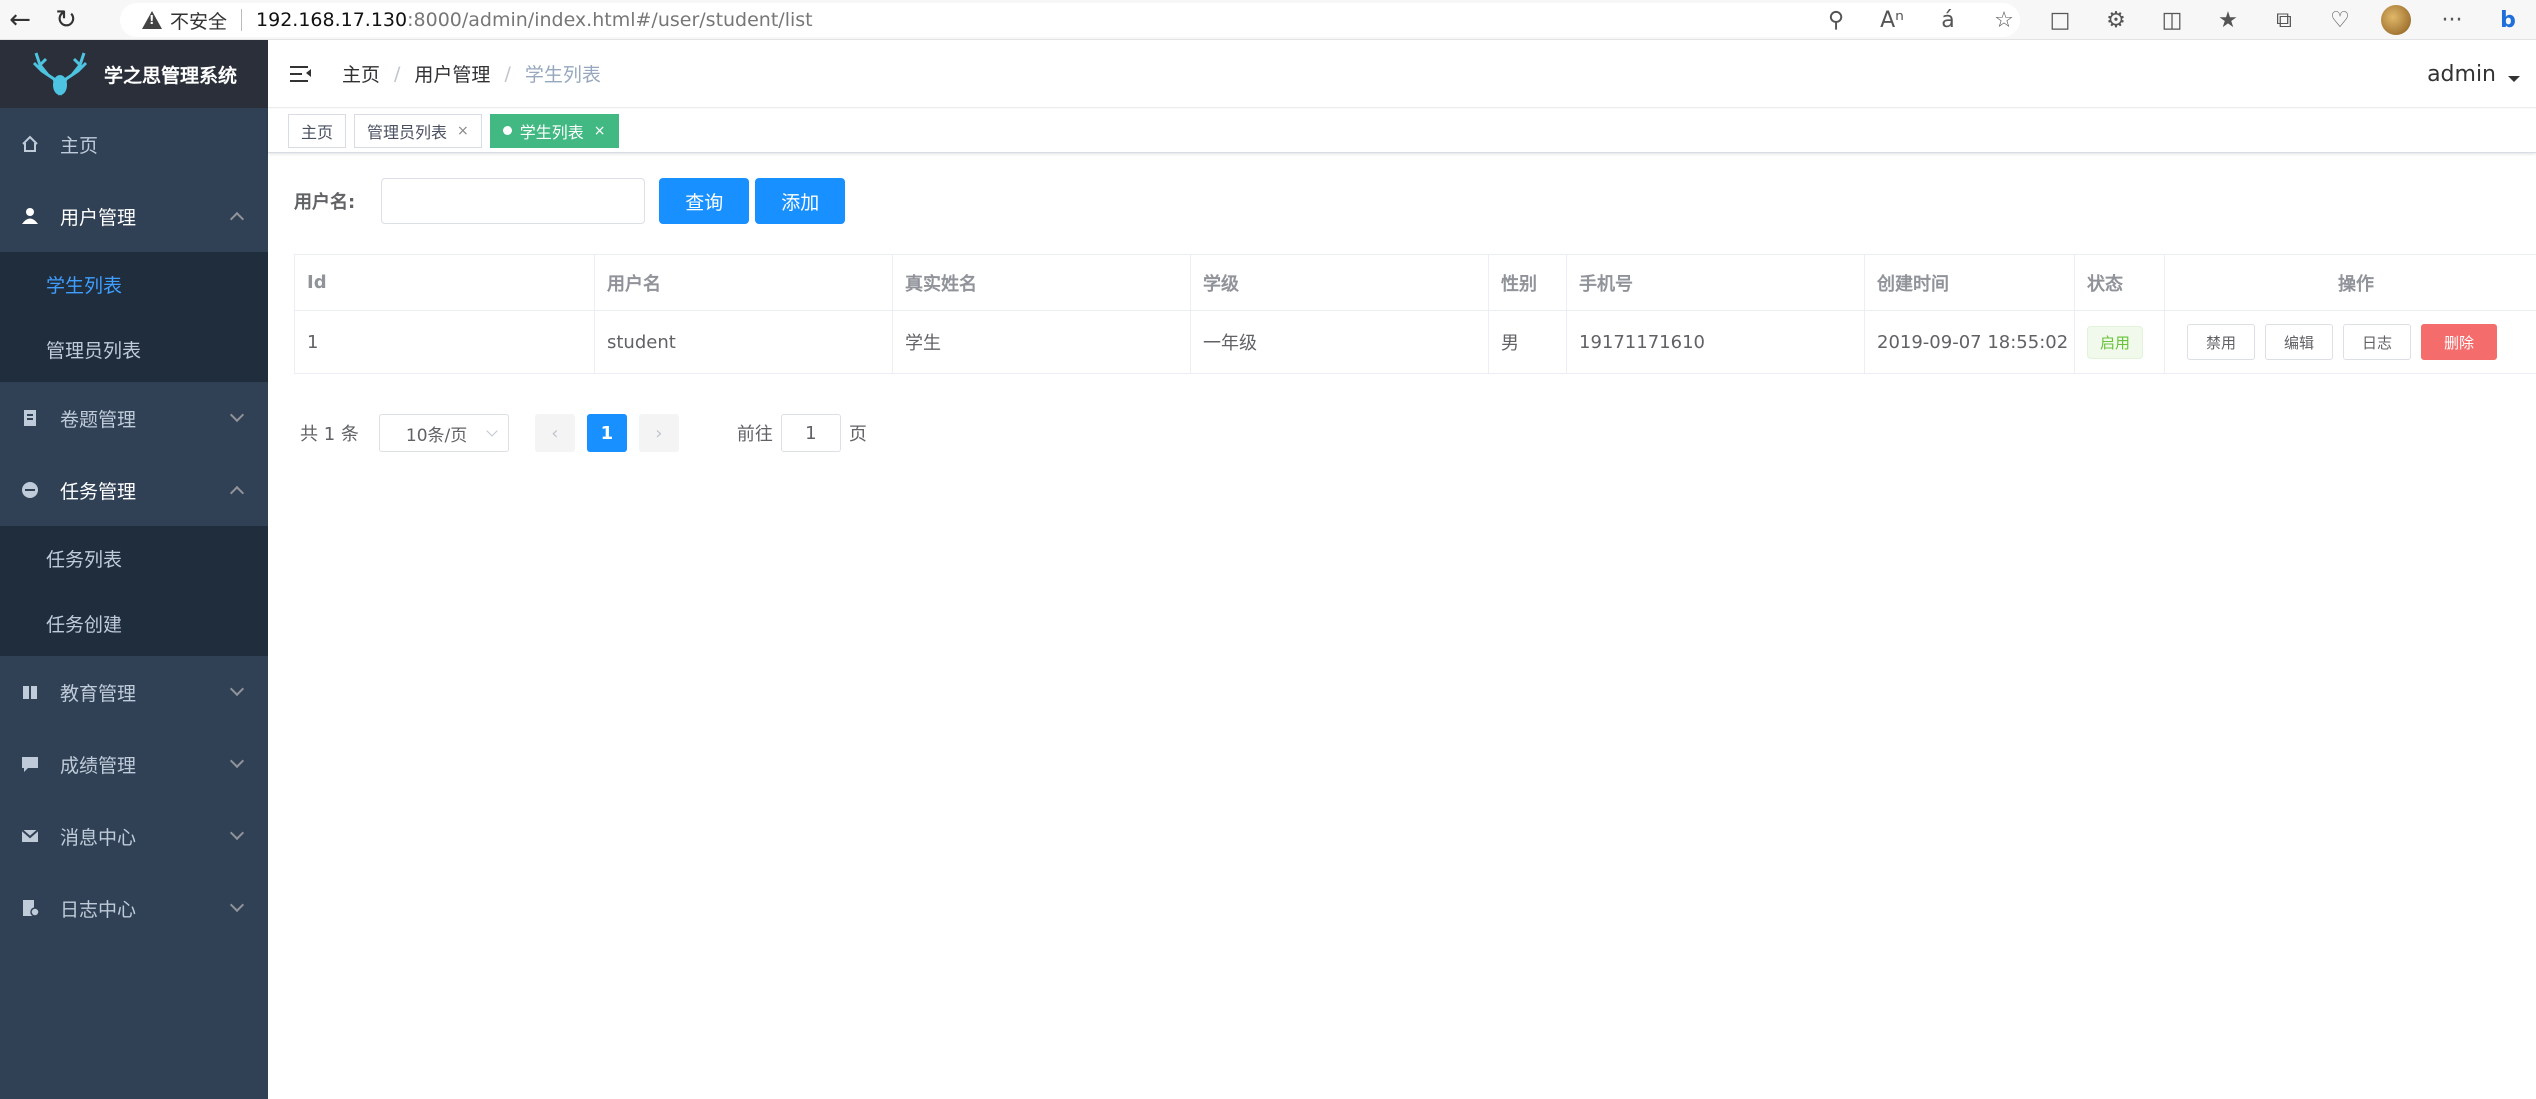 The width and height of the screenshot is (2536, 1099). Describe the element at coordinates (325, 202) in the screenshot. I see `username-label: 用户名:` at that location.